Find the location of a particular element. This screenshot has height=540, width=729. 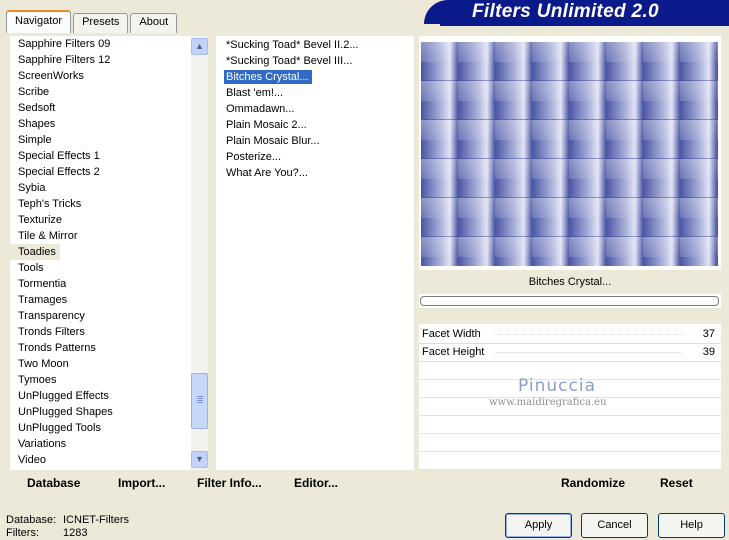

category-item: Texturize is located at coordinates (100, 220).